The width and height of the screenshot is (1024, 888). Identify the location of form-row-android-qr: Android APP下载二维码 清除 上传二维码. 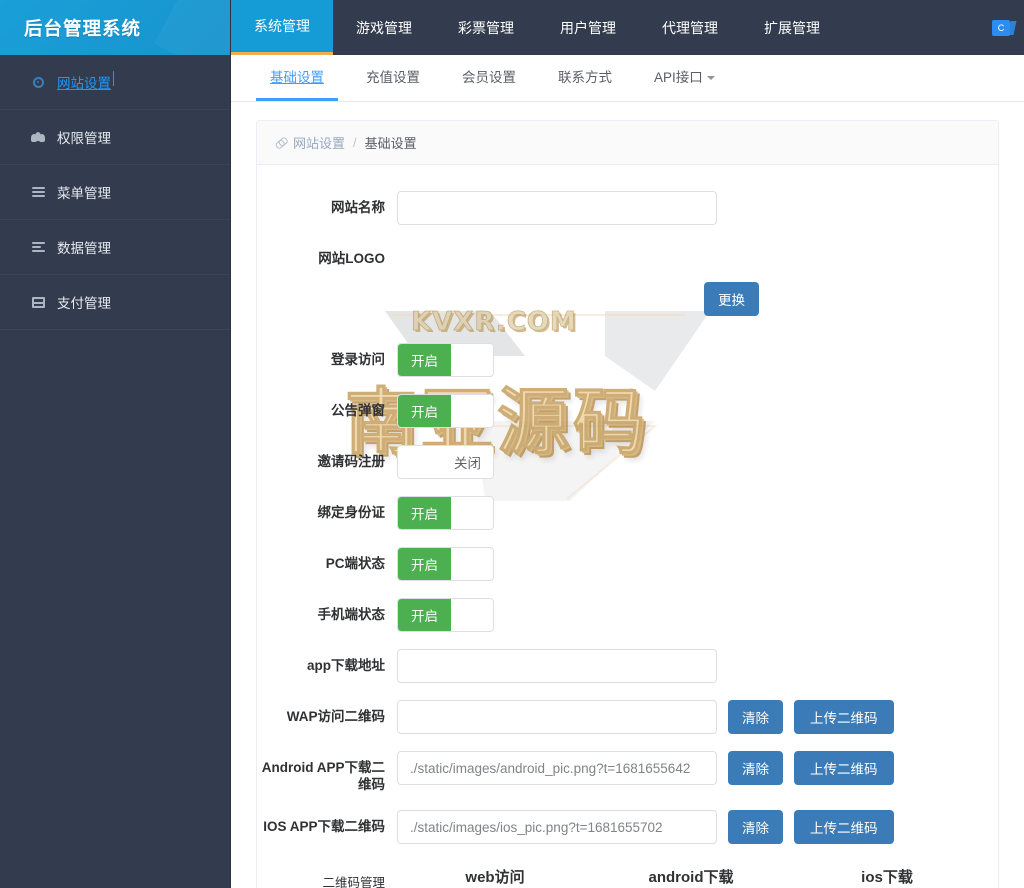
(627, 772).